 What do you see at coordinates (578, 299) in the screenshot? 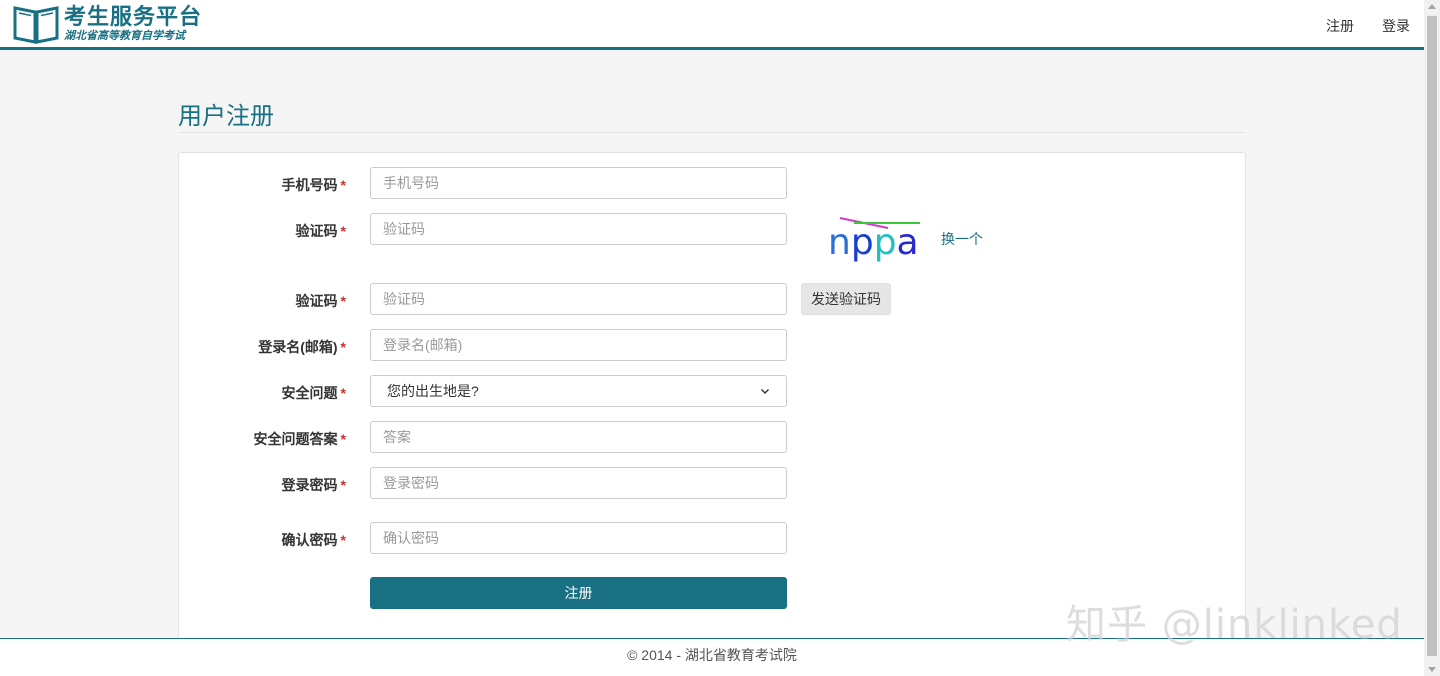
I see `sms-code-input` at bounding box center [578, 299].